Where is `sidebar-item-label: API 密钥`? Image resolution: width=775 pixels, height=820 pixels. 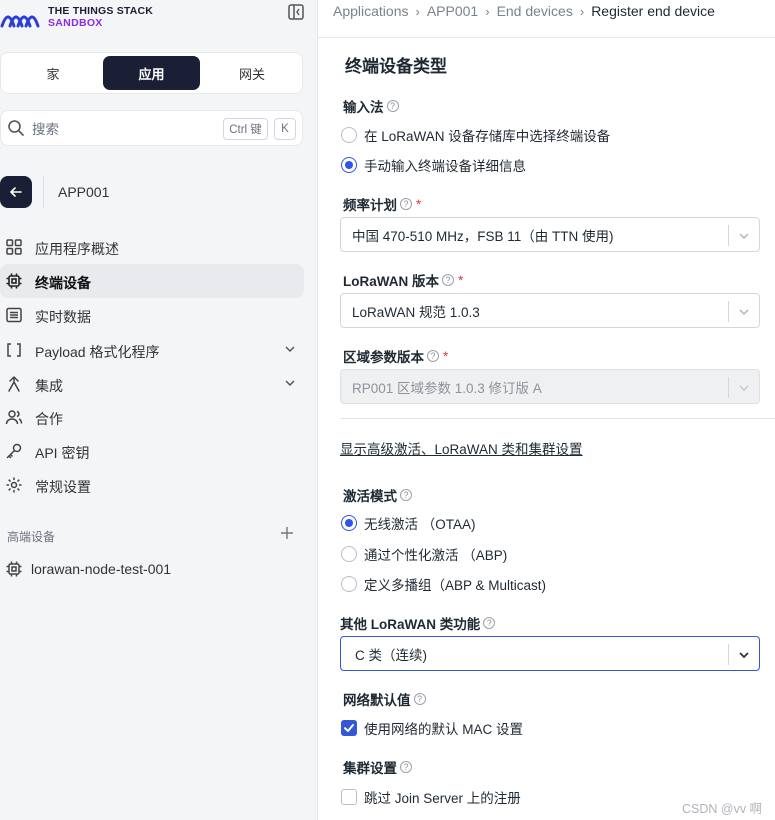
sidebar-item-label: API 密钥 is located at coordinates (62, 453).